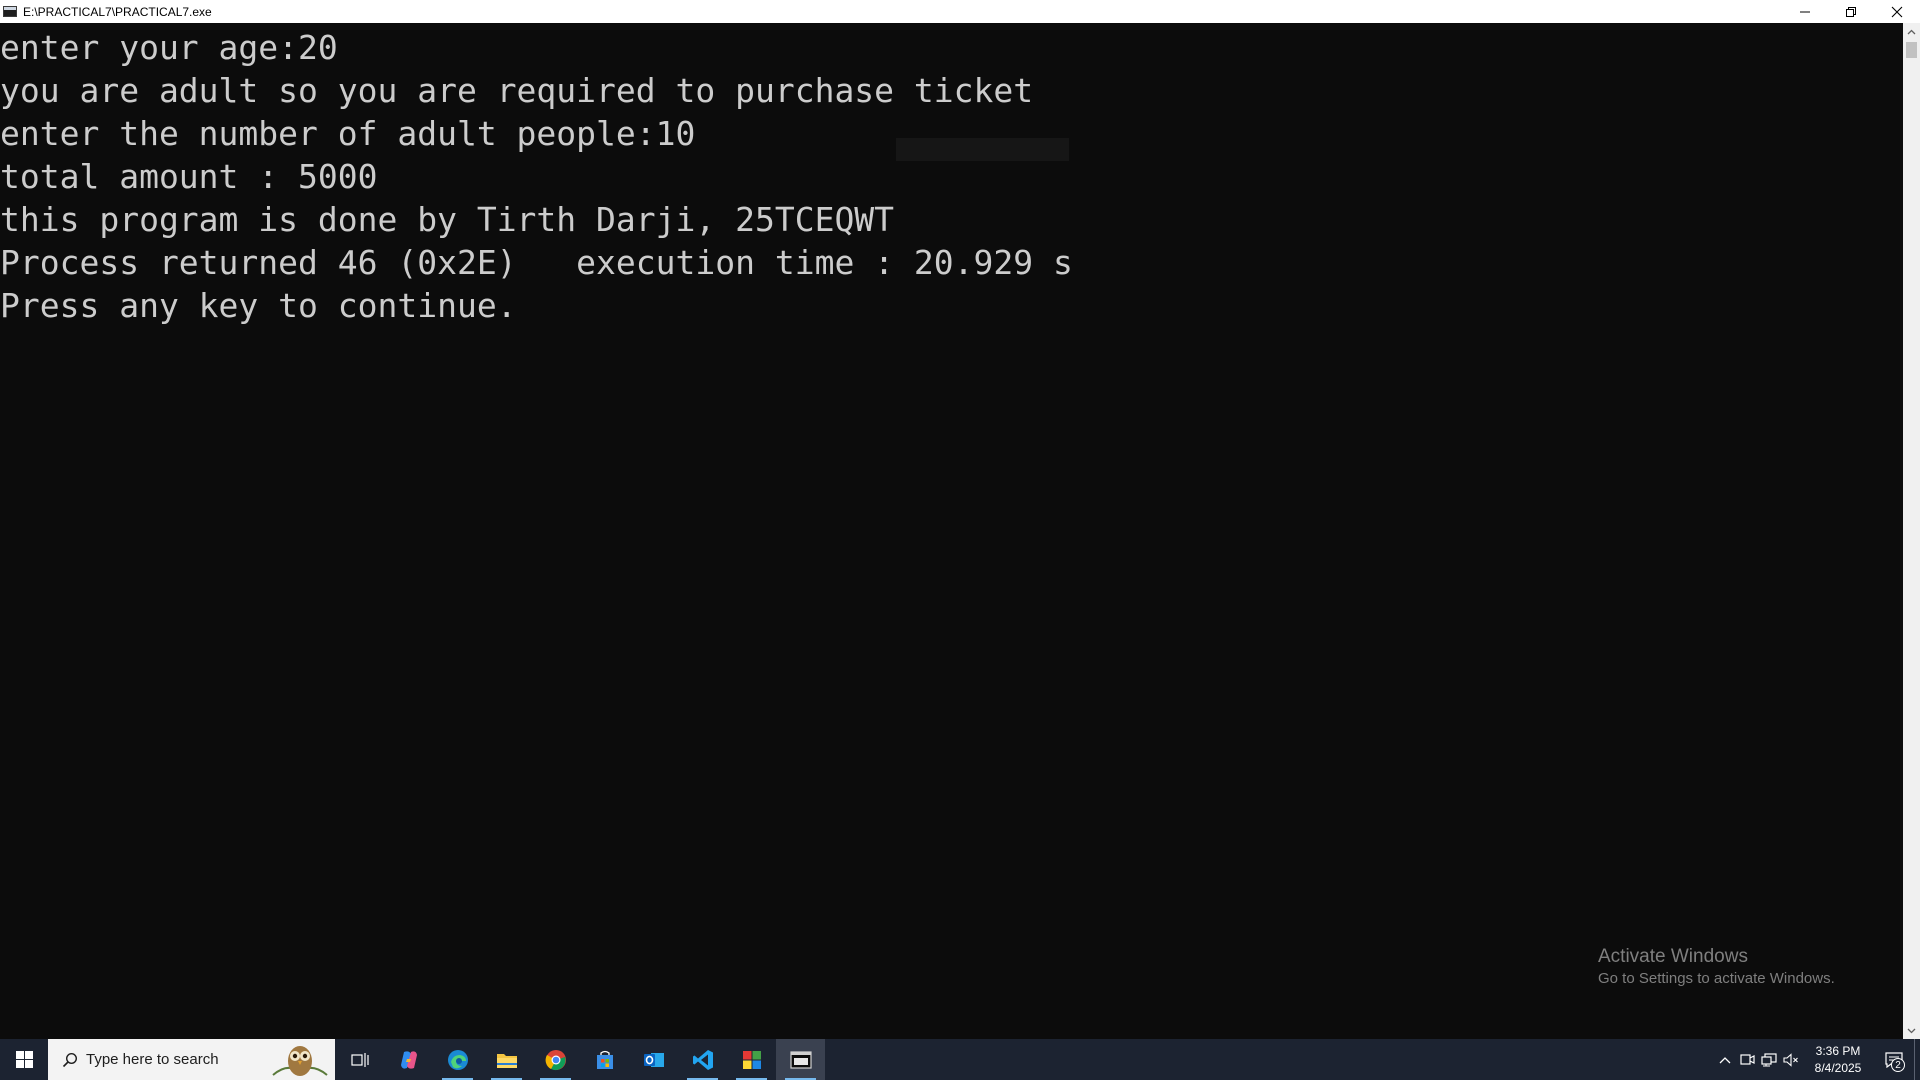 This screenshot has height=1080, width=1920. I want to click on chrome-icon, so click(555, 1059).